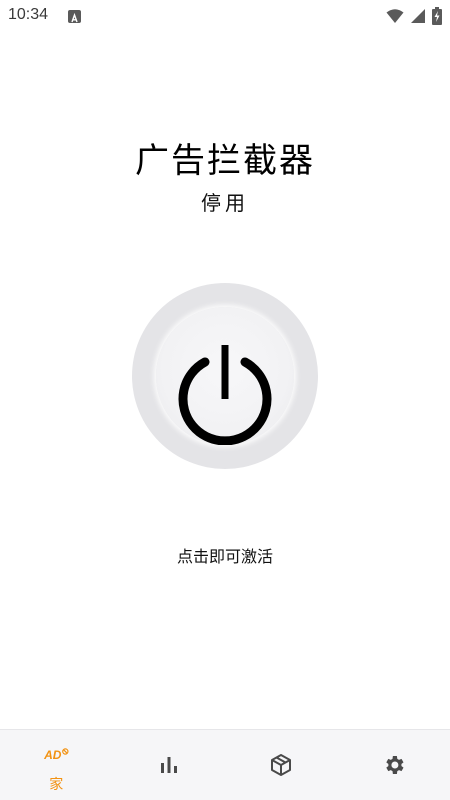 The height and width of the screenshot is (800, 450). I want to click on activate-hint: 点击即可激活, so click(224, 556).